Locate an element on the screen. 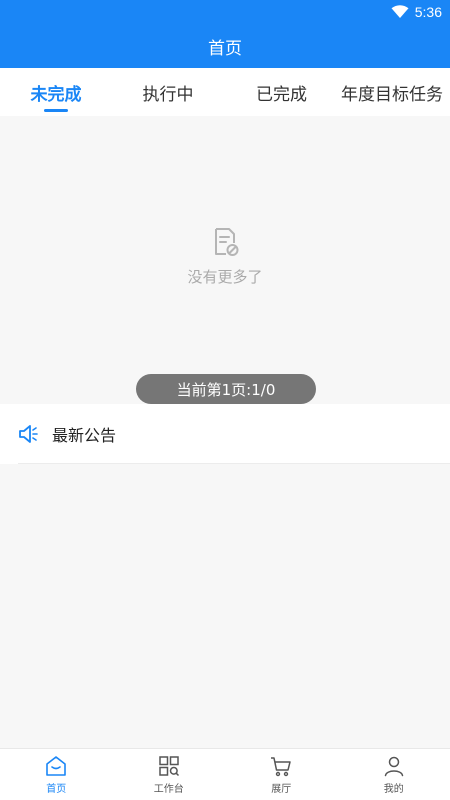 The image size is (450, 800). tab-completed: 已完成 is located at coordinates (281, 92).